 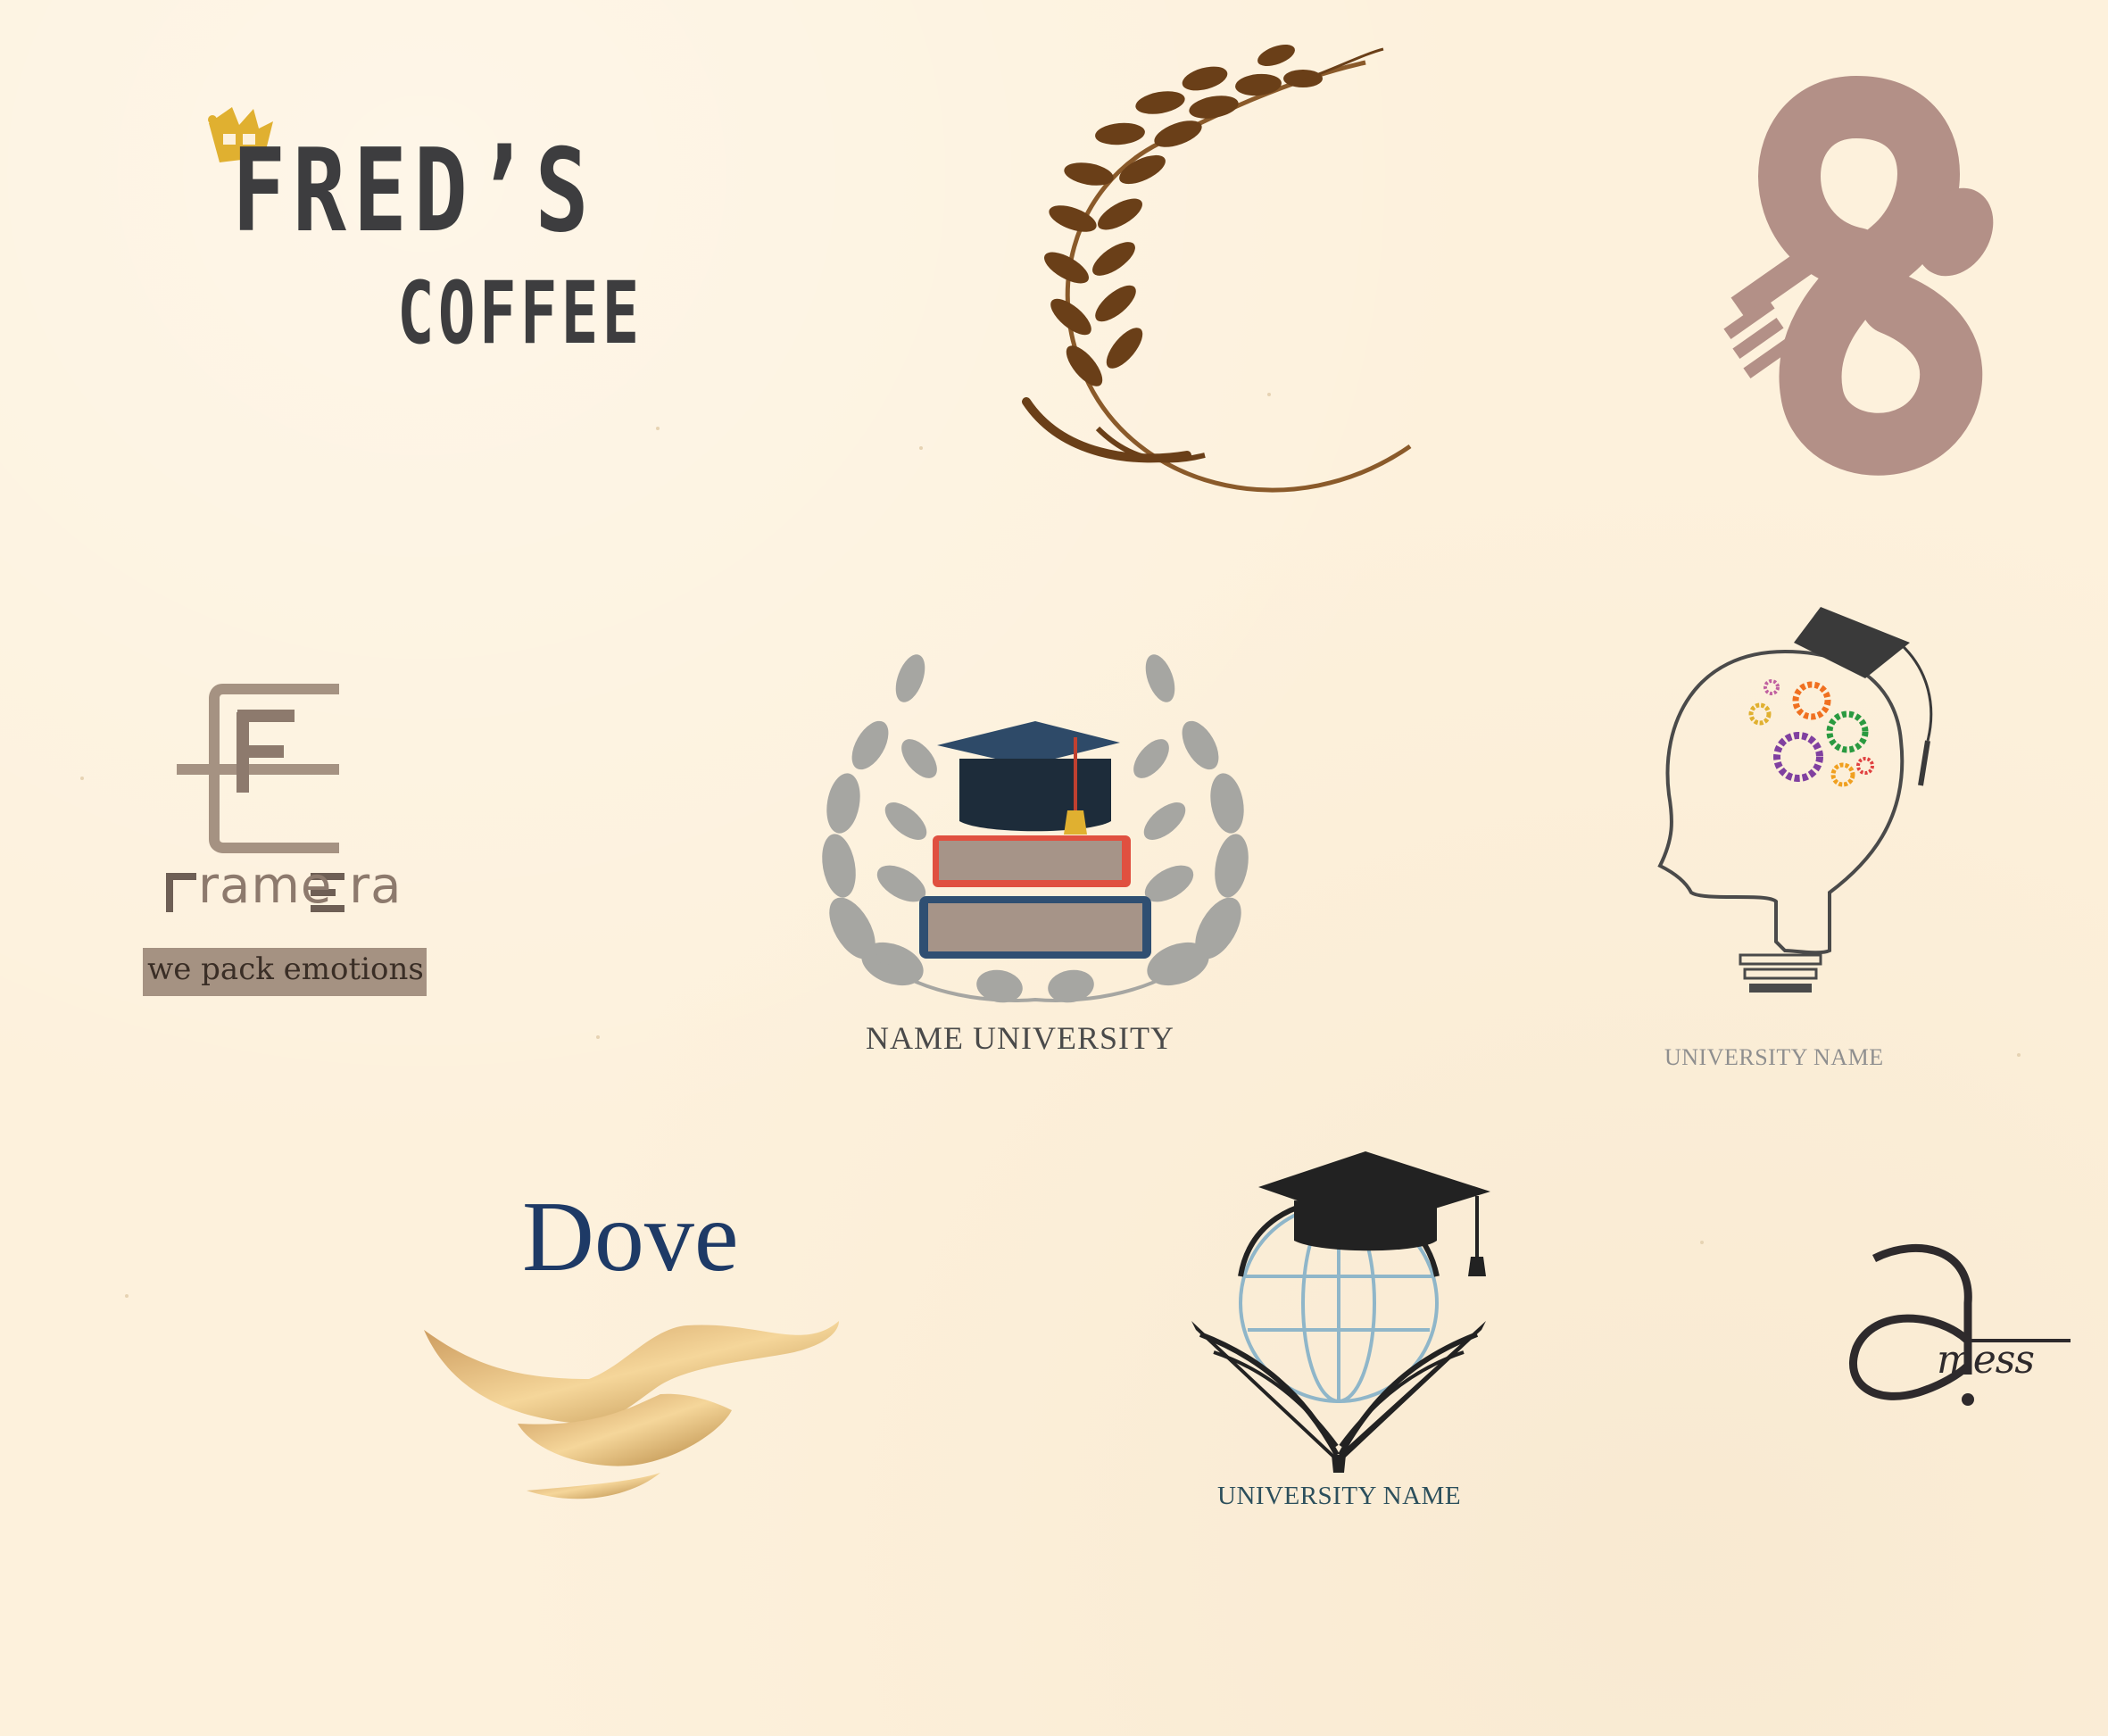 I want to click on globe-university-logo: UNIVERSITY NAME, so click(x=1347, y=1338).